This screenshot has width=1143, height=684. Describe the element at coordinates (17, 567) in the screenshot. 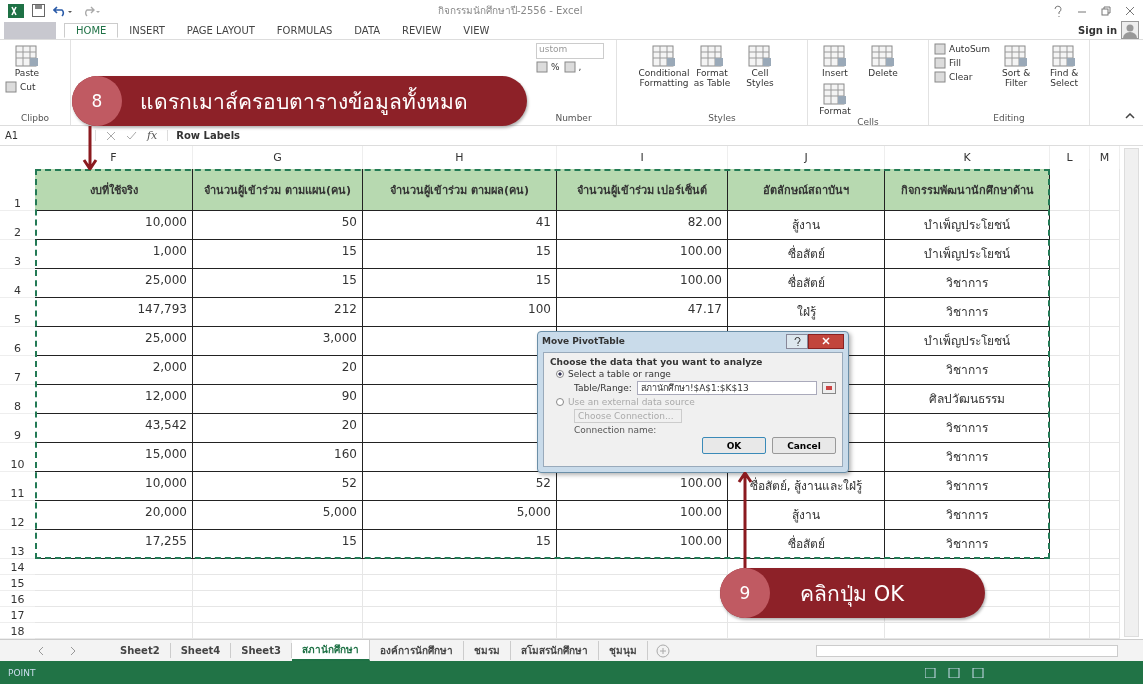

I see `row-header: 14` at that location.